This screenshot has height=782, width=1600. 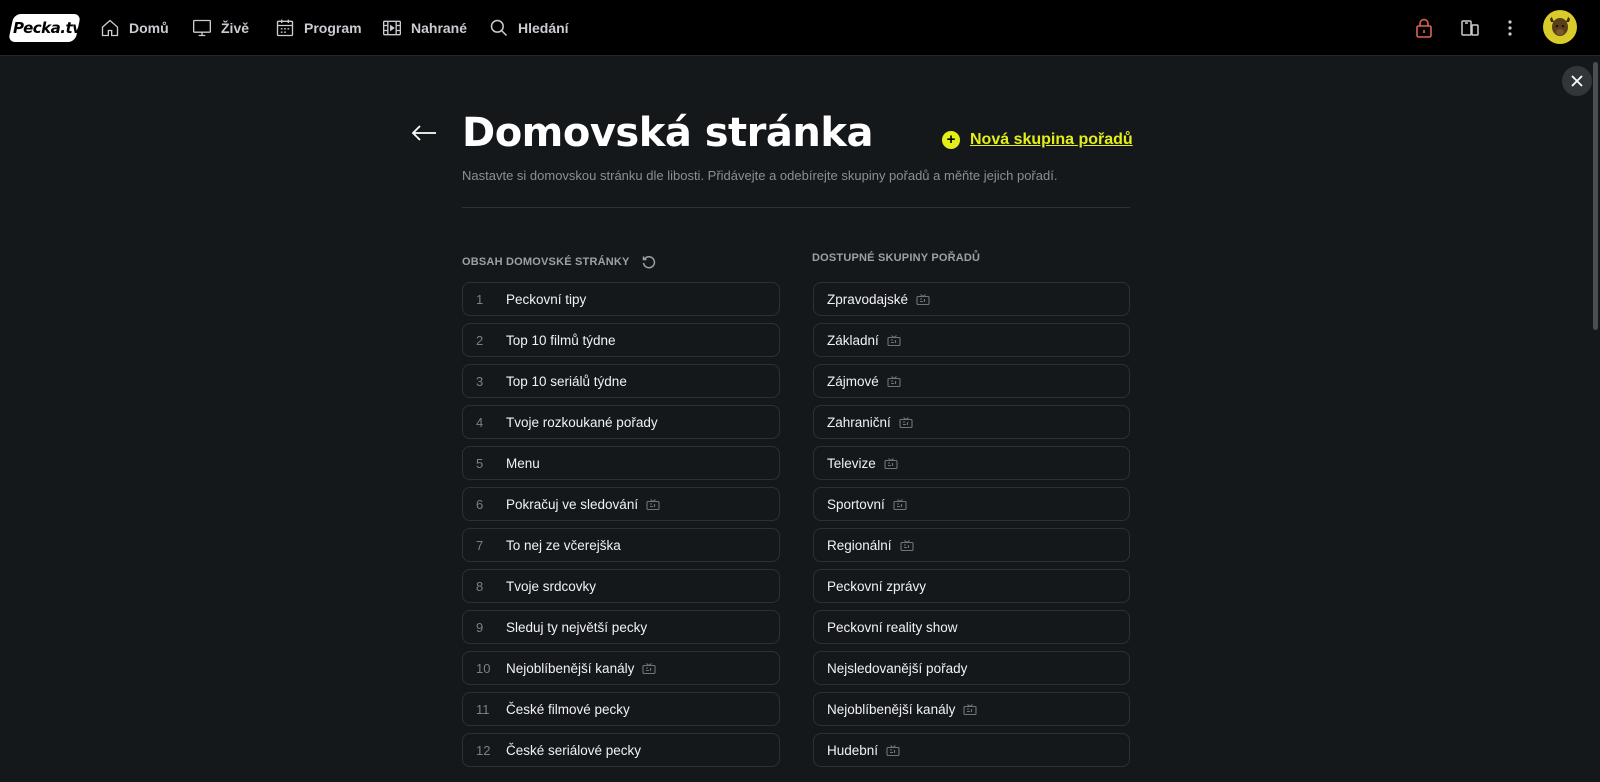 I want to click on item-label: Peckovní zprávy, so click(x=877, y=586).